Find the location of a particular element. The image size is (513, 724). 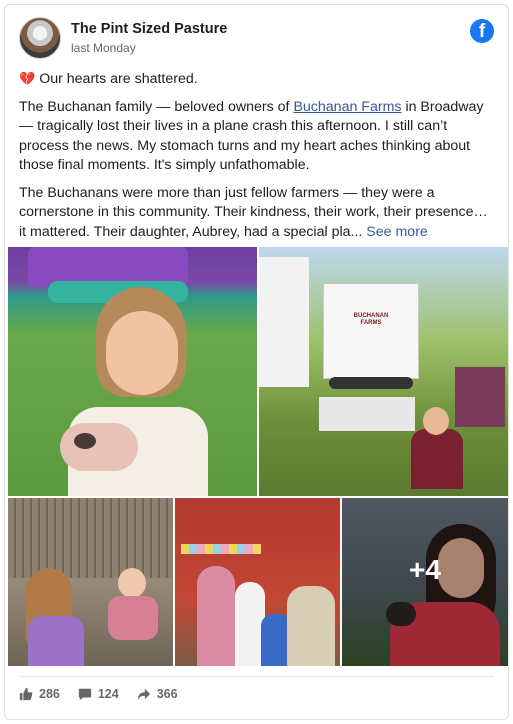

truck-wheels is located at coordinates (371, 383).